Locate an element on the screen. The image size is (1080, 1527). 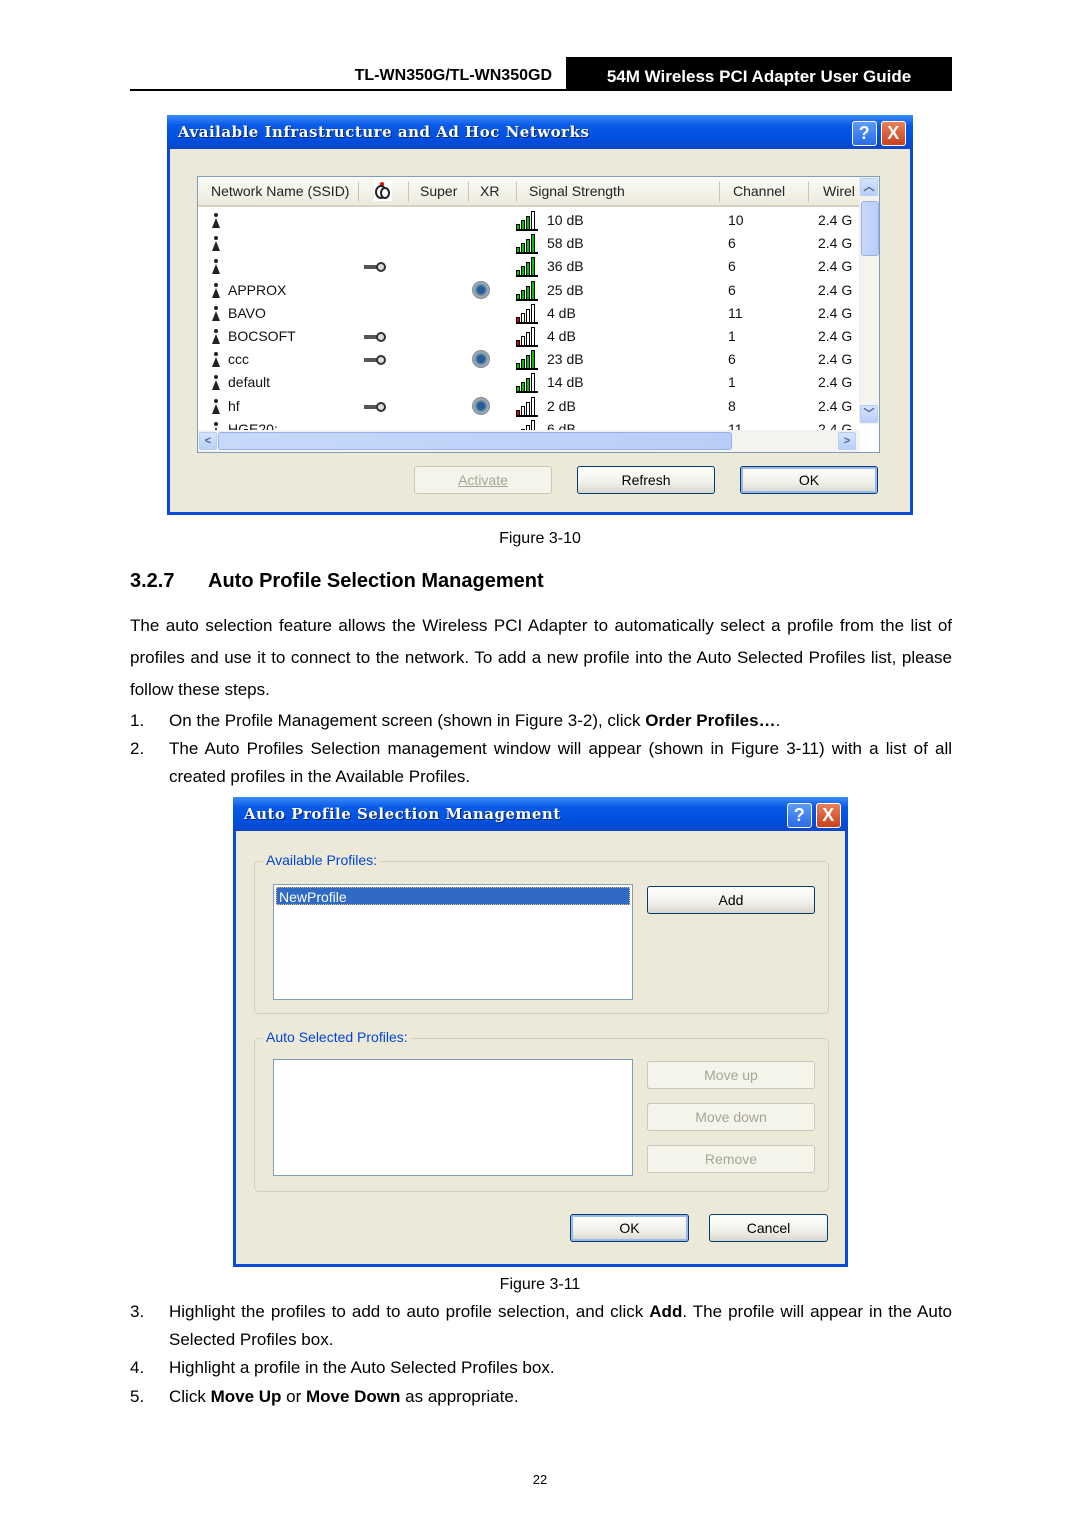
section-number: 3.2.7 is located at coordinates (152, 581).